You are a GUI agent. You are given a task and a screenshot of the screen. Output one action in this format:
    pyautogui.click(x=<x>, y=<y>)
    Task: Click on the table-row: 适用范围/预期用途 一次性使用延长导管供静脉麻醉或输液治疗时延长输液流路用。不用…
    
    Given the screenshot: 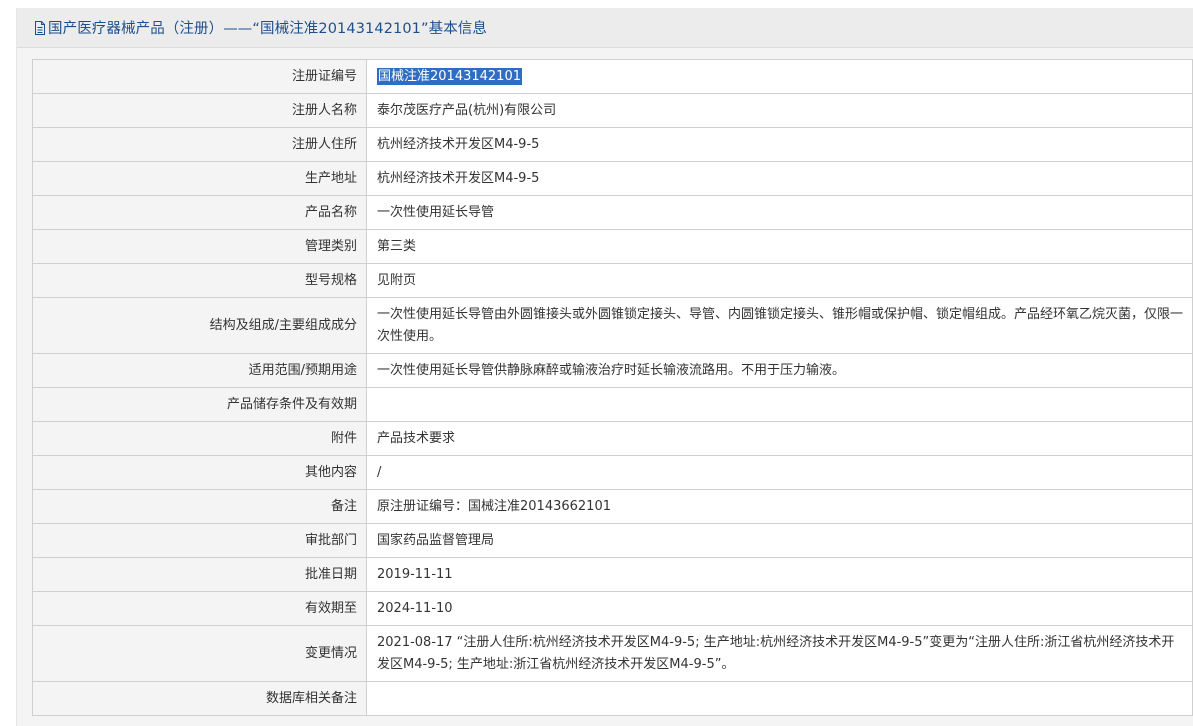 What is the action you would take?
    pyautogui.click(x=612, y=370)
    